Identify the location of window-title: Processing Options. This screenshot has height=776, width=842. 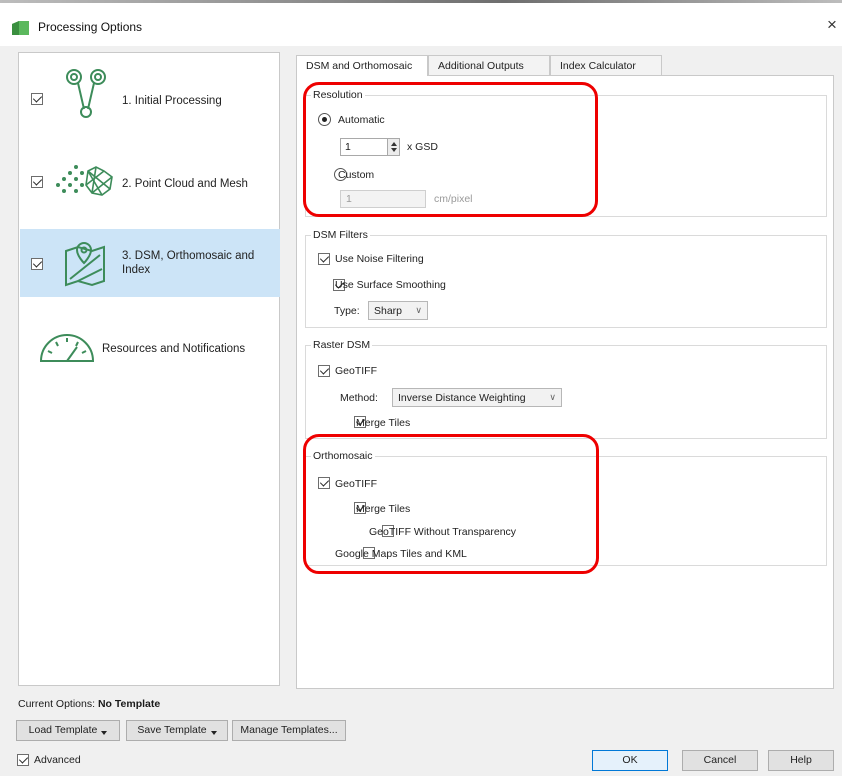
(90, 27).